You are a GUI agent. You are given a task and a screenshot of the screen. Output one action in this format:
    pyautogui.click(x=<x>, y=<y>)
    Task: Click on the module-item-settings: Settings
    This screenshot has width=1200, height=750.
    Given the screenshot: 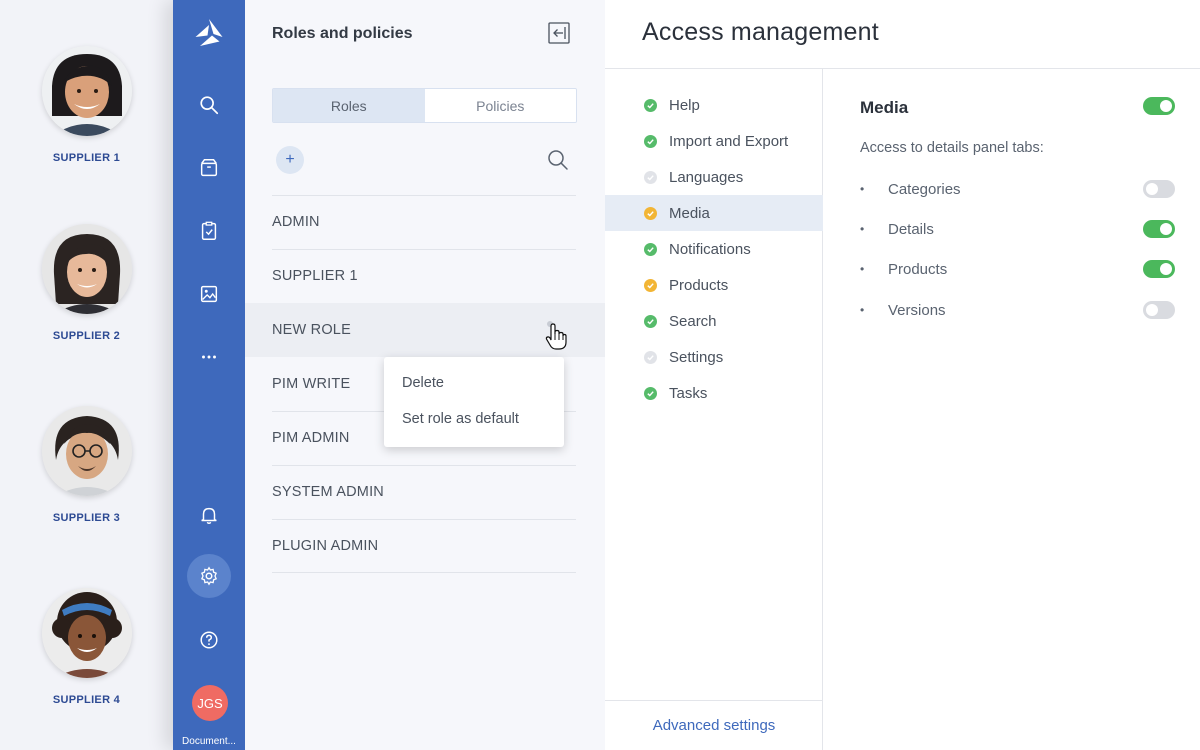 What is the action you would take?
    pyautogui.click(x=714, y=357)
    